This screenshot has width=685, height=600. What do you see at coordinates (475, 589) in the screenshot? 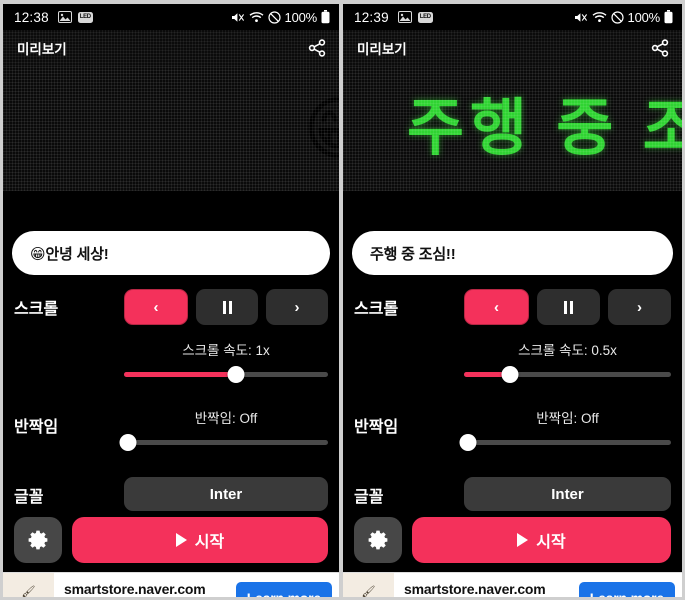
I see `ad-title: smartstore.naver.com` at bounding box center [475, 589].